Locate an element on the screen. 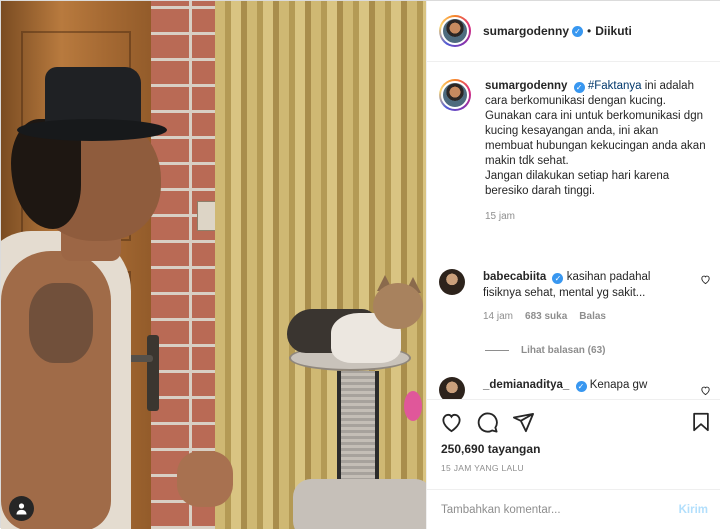 The image size is (720, 529). tagged-user-icon is located at coordinates (21, 508).